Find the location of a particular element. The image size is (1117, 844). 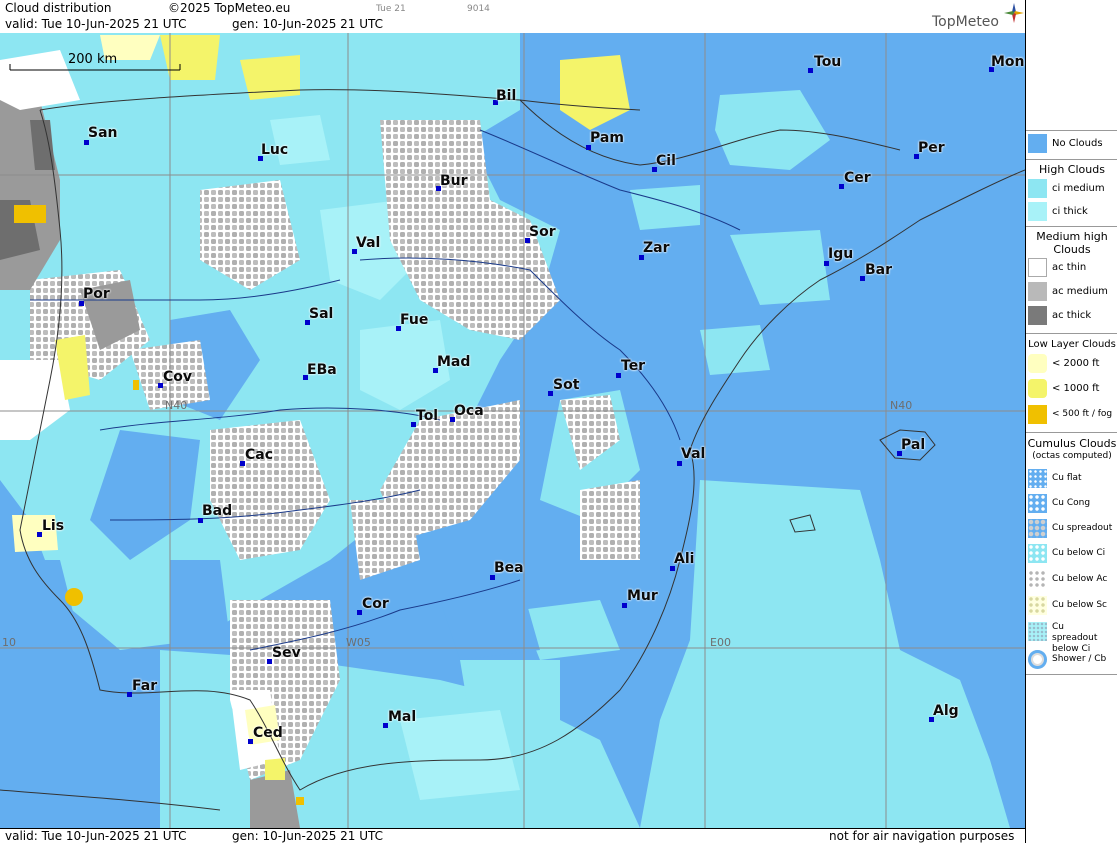

cu-spreadout-below-ci-swatch is located at coordinates (1037, 631).